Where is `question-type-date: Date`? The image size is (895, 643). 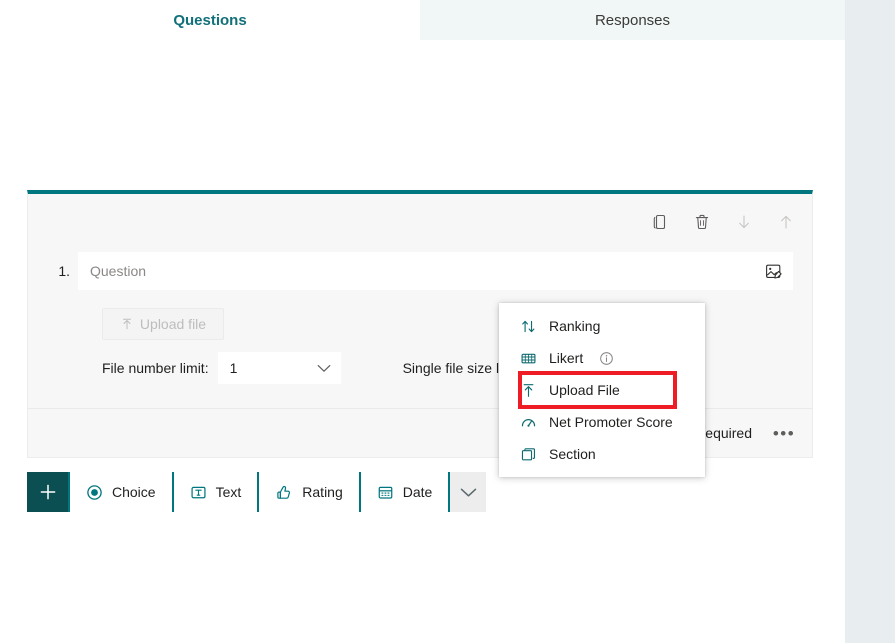
question-type-date: Date is located at coordinates (403, 492).